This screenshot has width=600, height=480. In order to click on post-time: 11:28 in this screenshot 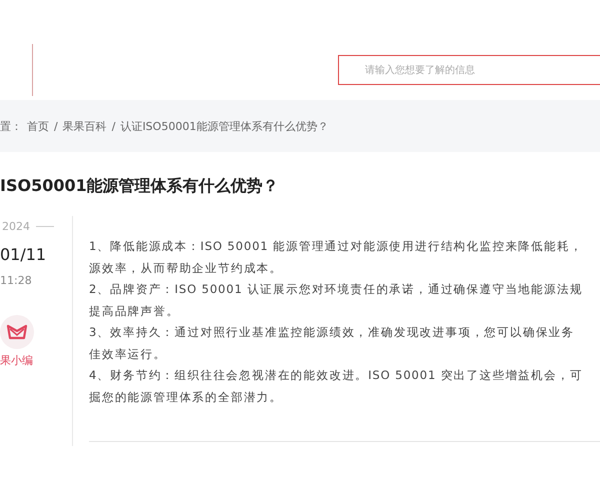, I will do `click(16, 280)`.